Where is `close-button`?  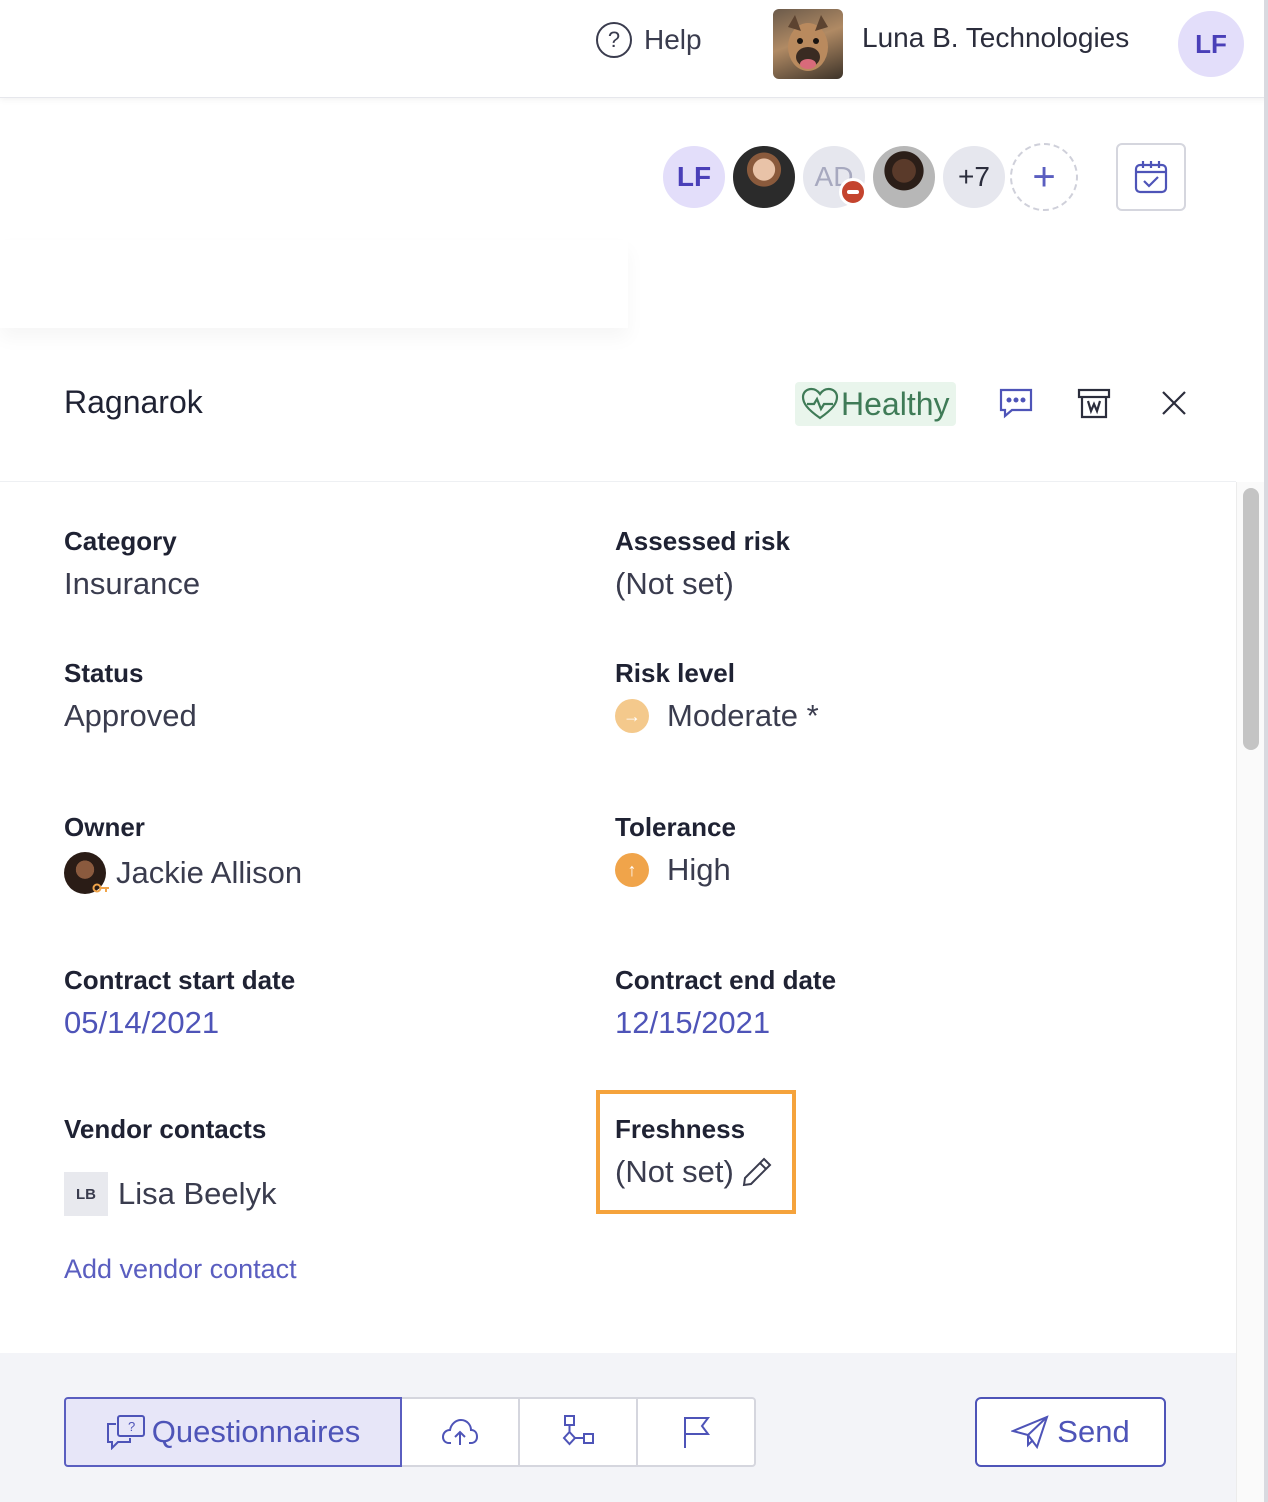
close-button is located at coordinates (1174, 403).